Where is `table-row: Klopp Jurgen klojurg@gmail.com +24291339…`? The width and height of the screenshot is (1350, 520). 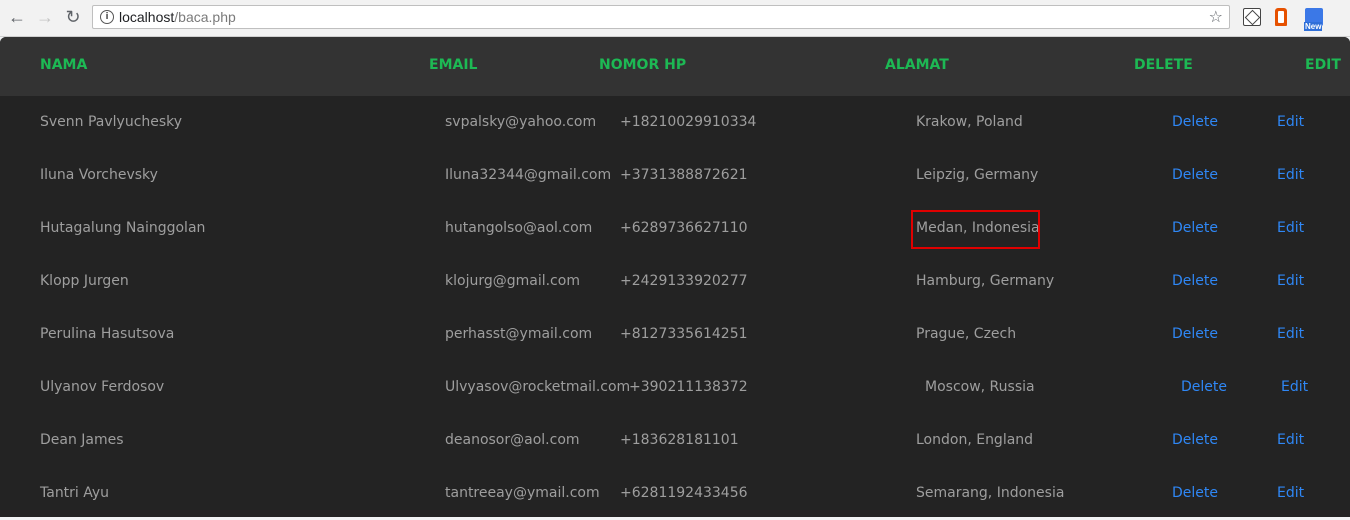
table-row: Klopp Jurgen klojurg@gmail.com +24291339… is located at coordinates (675, 281).